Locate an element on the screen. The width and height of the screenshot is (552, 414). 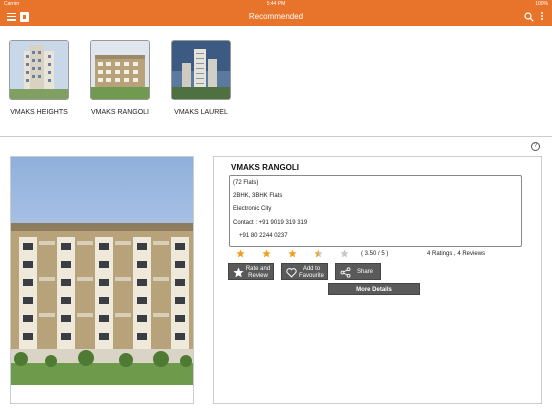
project-card-vmaks-heights: VMAKS HEIGHTS is located at coordinates (39, 78).